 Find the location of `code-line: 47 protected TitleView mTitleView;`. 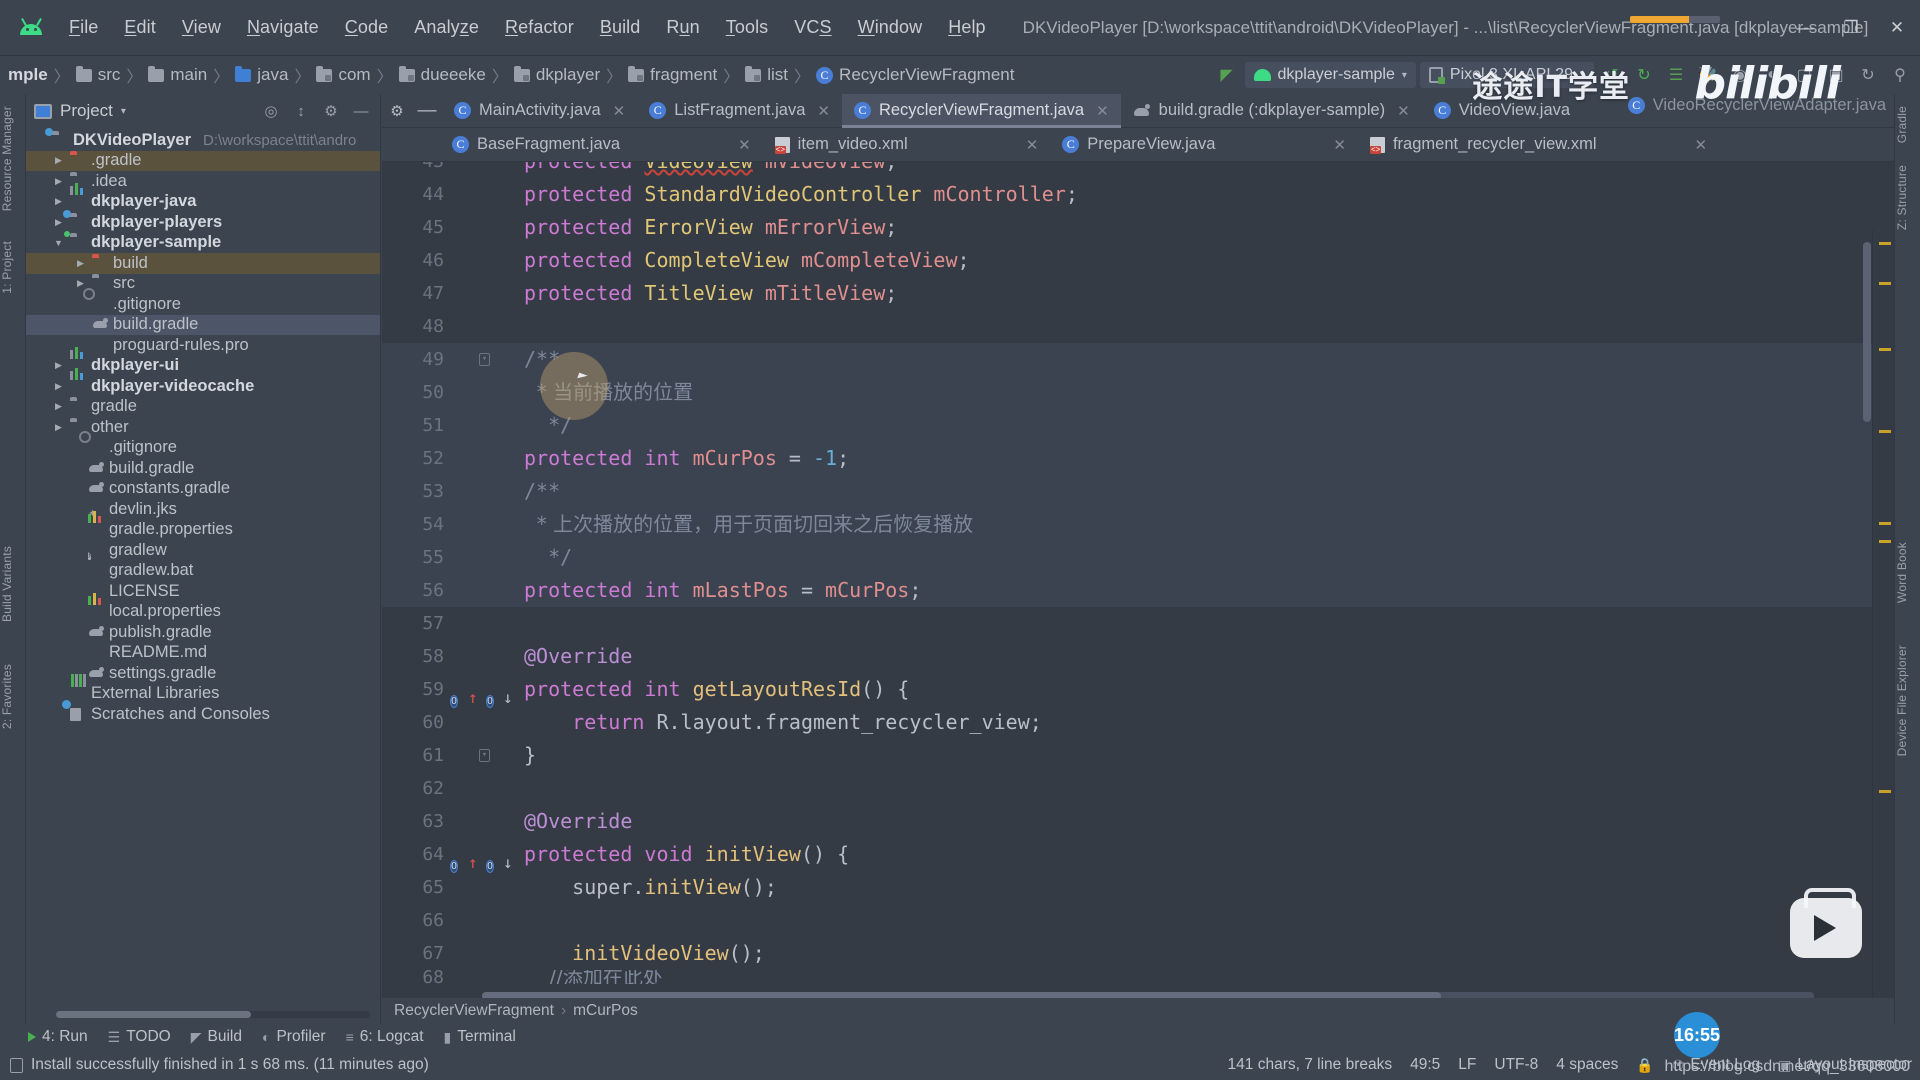

code-line: 47 protected TitleView mTitleView; is located at coordinates (1138, 293).